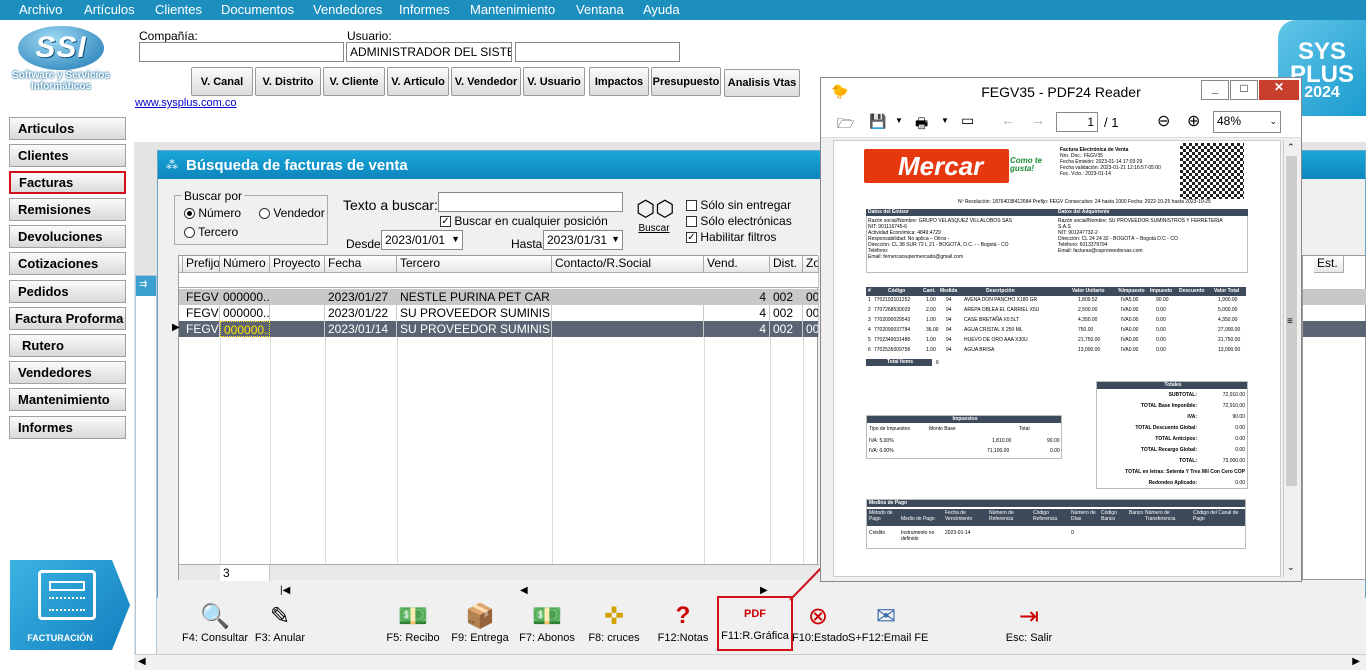 The height and width of the screenshot is (670, 1366). What do you see at coordinates (201, 264) in the screenshot?
I see `col-header-prefijo: Prefijo` at bounding box center [201, 264].